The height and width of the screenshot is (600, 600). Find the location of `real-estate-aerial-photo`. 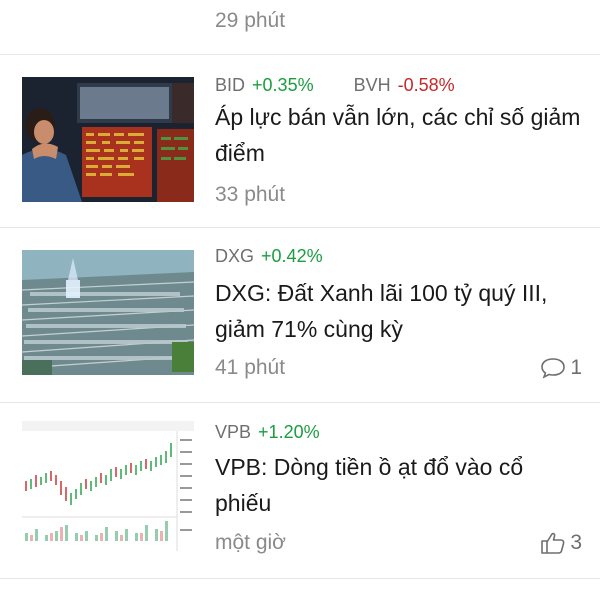

real-estate-aerial-photo is located at coordinates (108, 312).